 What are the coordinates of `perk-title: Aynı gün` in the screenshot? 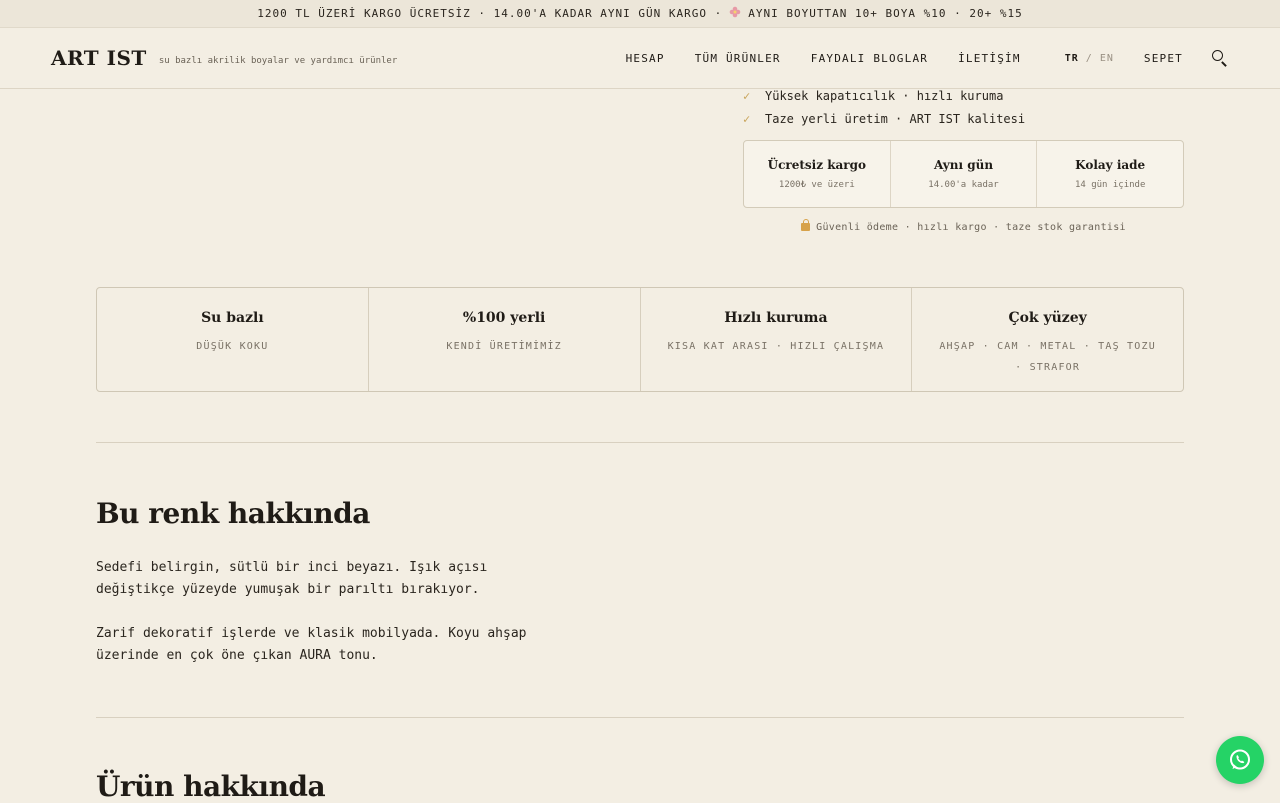 It's located at (963, 165).